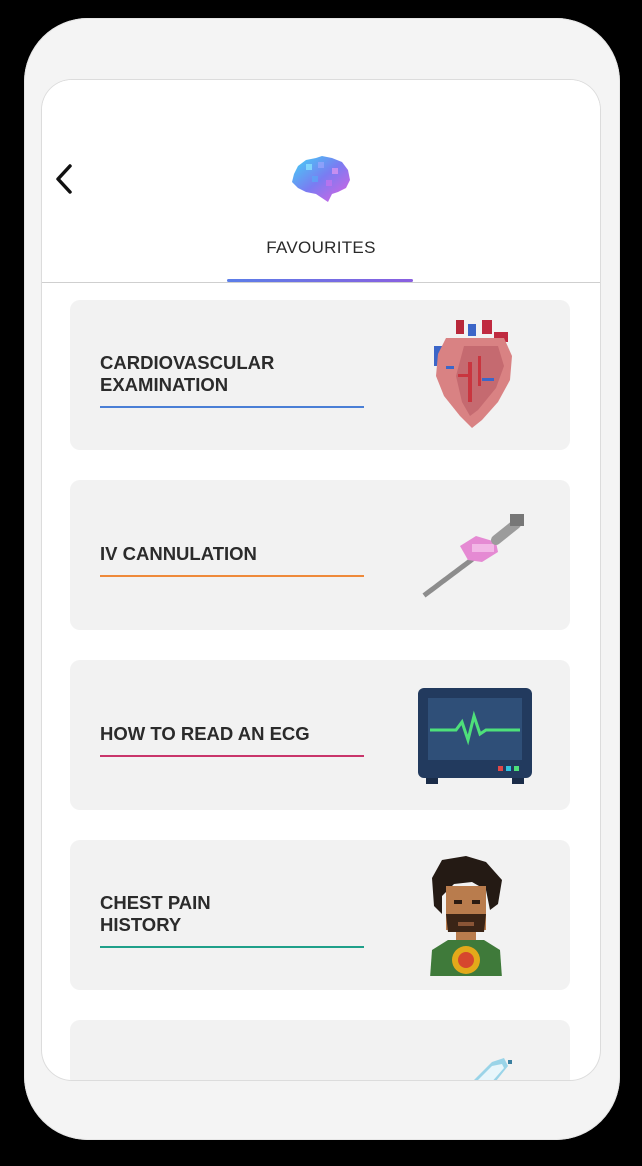 The width and height of the screenshot is (642, 1166). Describe the element at coordinates (178, 553) in the screenshot. I see `card-title: IV CANNULATION` at that location.